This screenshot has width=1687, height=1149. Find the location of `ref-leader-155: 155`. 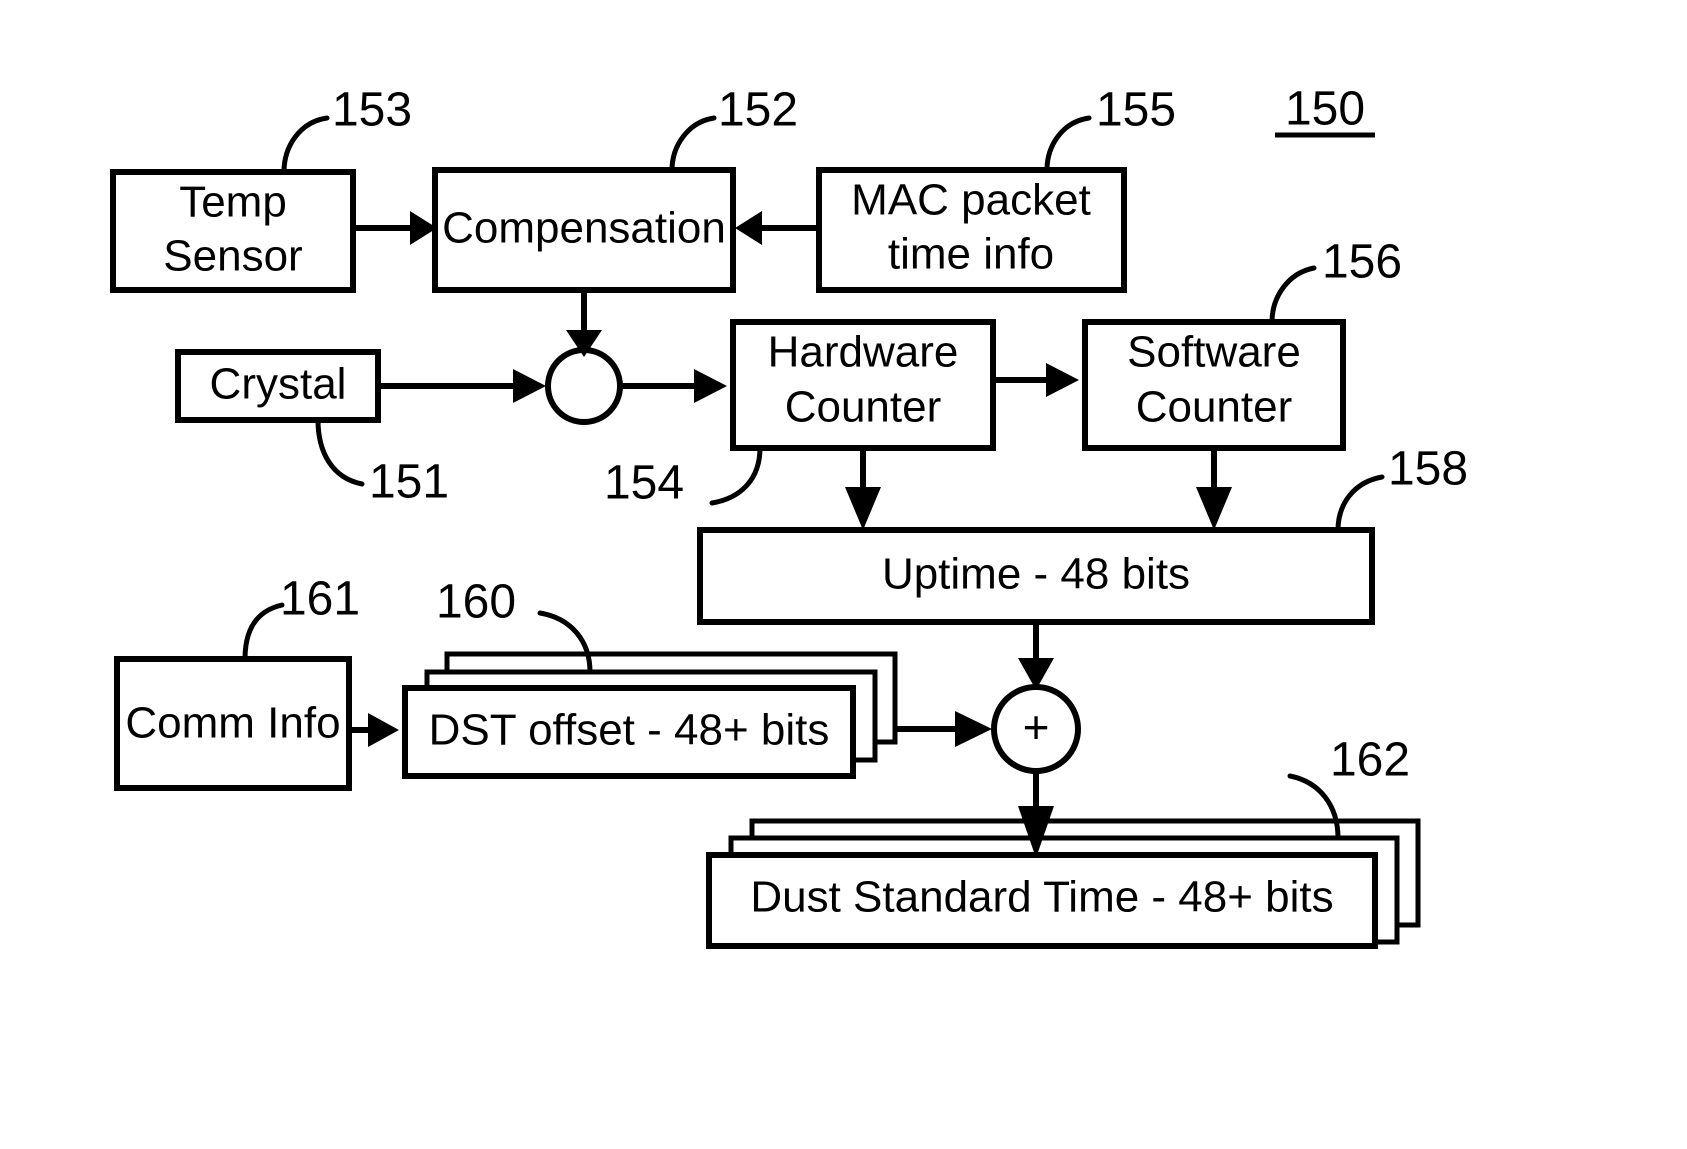

ref-leader-155: 155 is located at coordinates (1110, 128).